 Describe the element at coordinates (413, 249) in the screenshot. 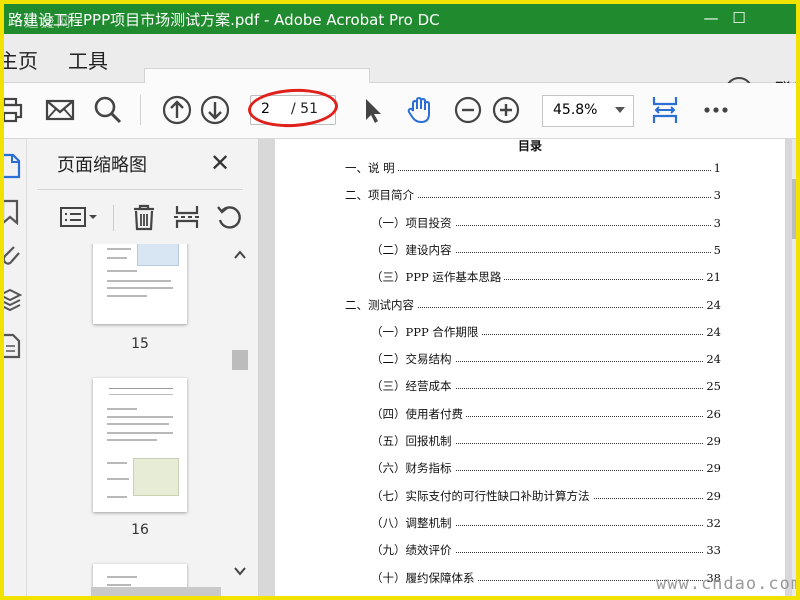

I see `toc-entry-title: （二）建设内容` at that location.